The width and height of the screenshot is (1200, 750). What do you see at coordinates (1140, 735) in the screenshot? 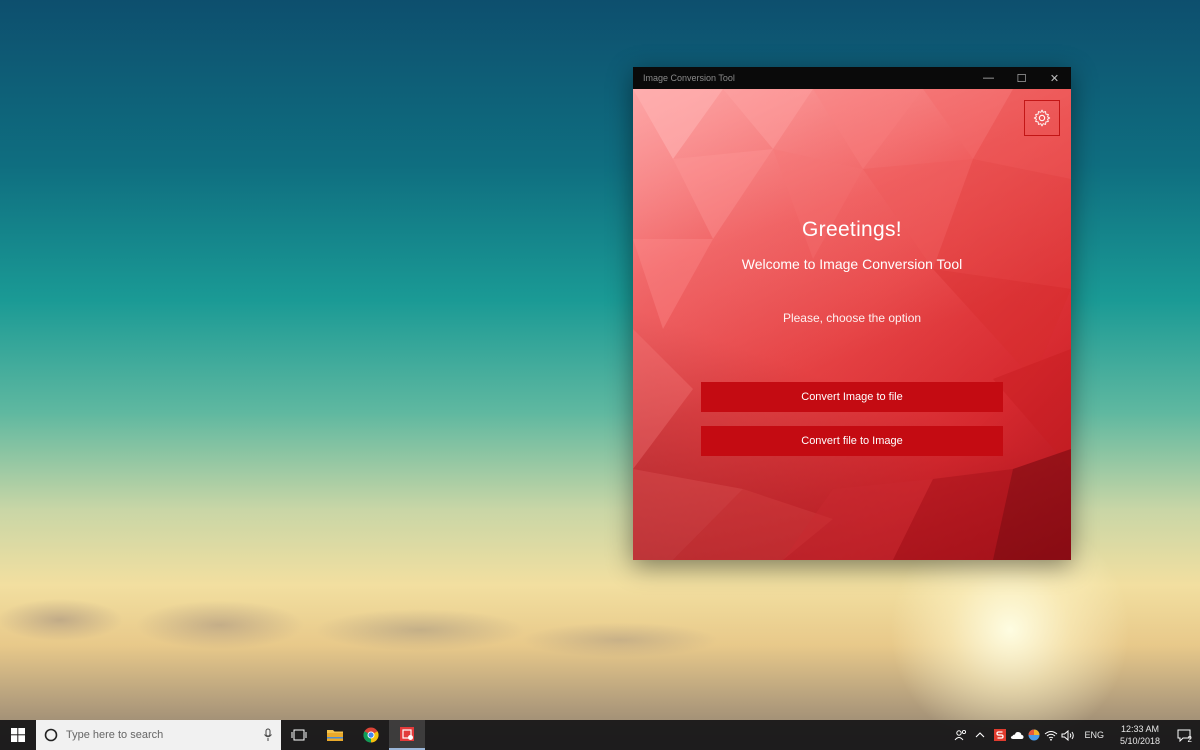
I see `clock: 12:33 AM 5/10/2018` at bounding box center [1140, 735].